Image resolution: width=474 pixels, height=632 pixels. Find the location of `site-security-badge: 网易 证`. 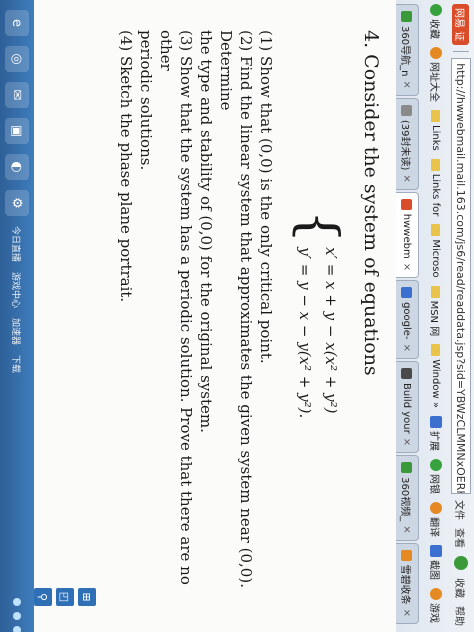

site-security-badge: 网易 证 is located at coordinates (461, 25).